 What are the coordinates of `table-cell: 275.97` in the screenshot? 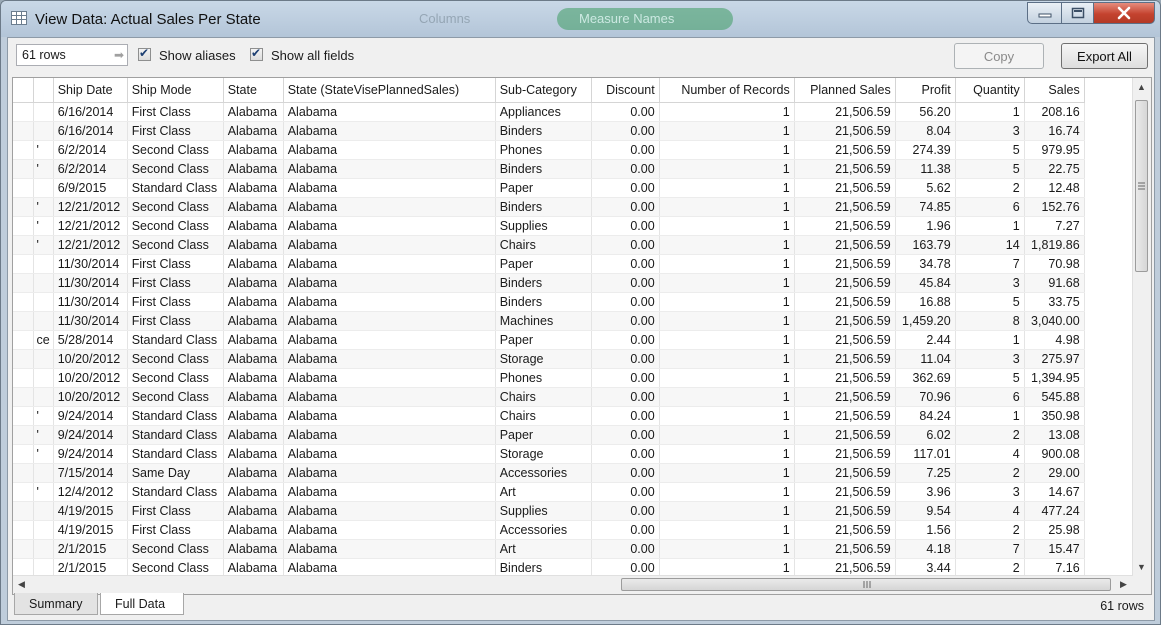 It's located at (1054, 359).